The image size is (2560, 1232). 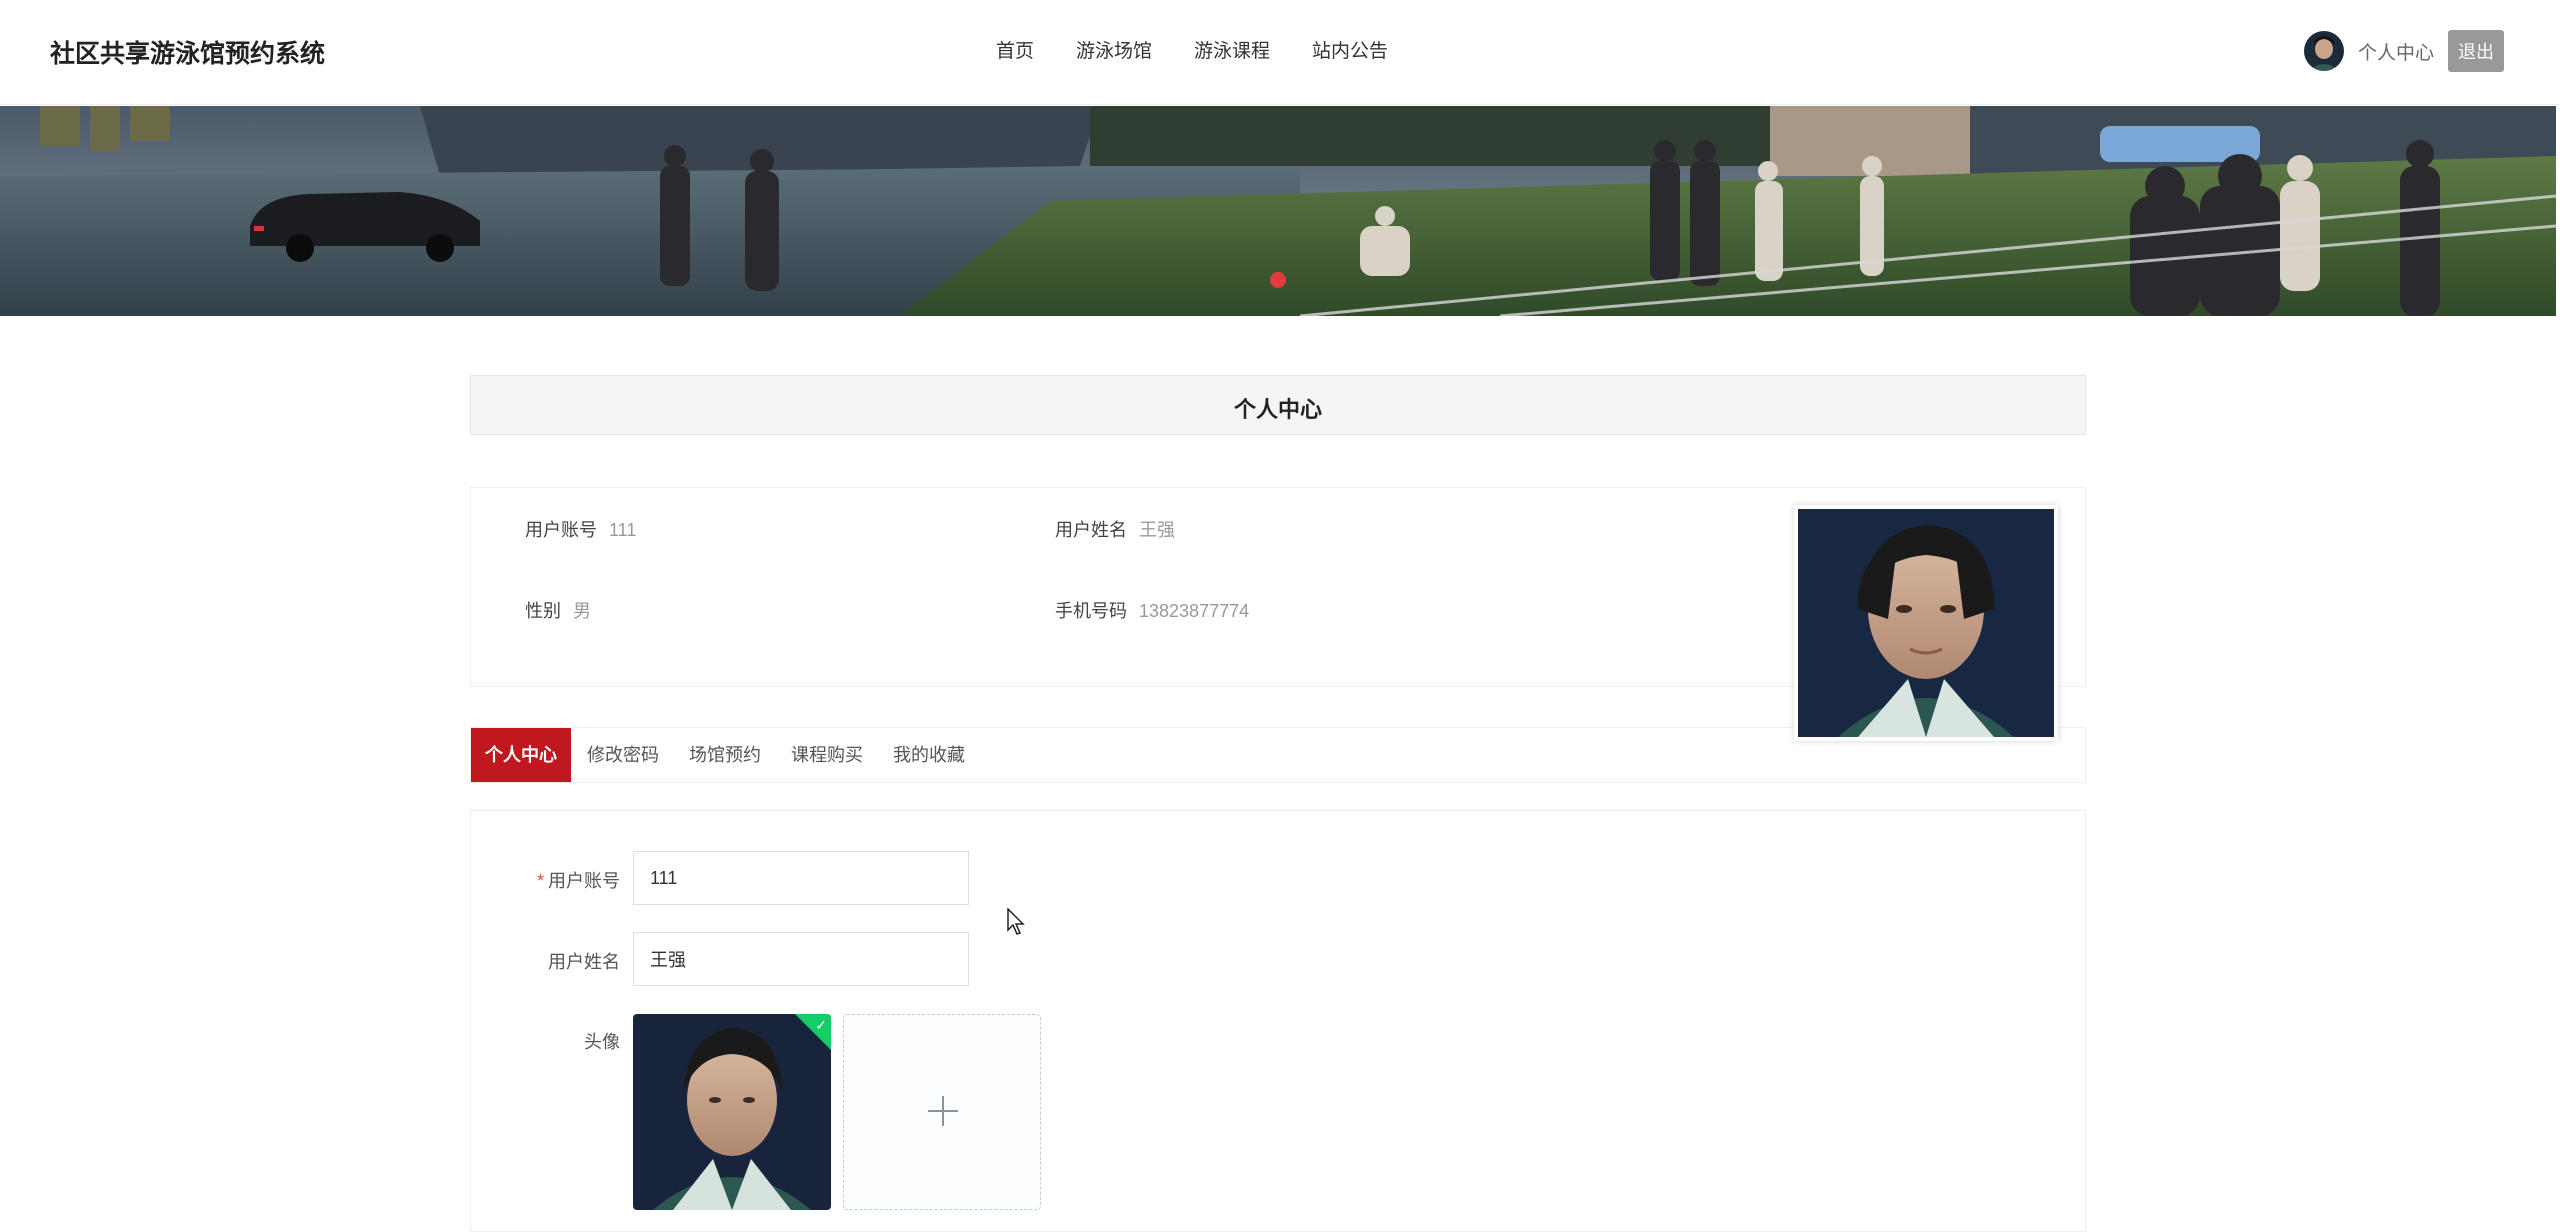 I want to click on info-phone-label: 手机号码, so click(x=1091, y=611).